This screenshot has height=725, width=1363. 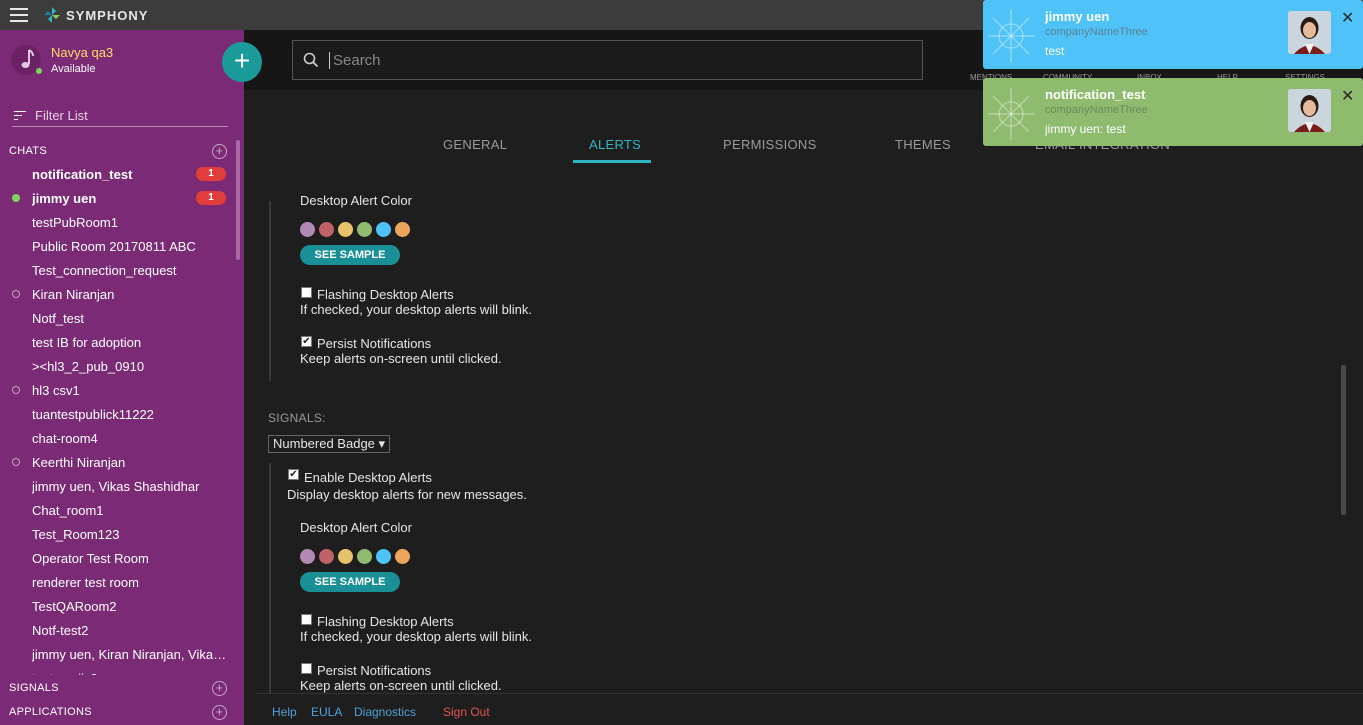 I want to click on search-input, so click(x=609, y=60).